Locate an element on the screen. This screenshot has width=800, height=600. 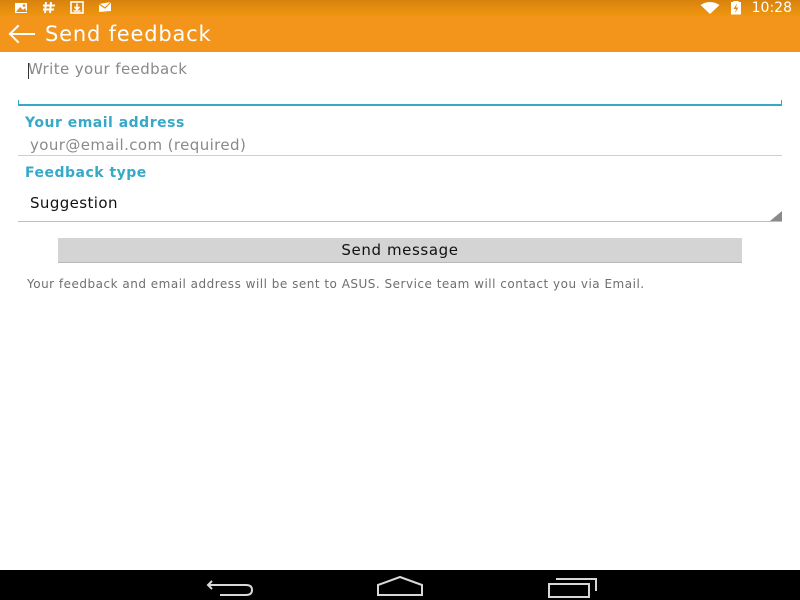
back-nav-icon is located at coordinates (230, 586).